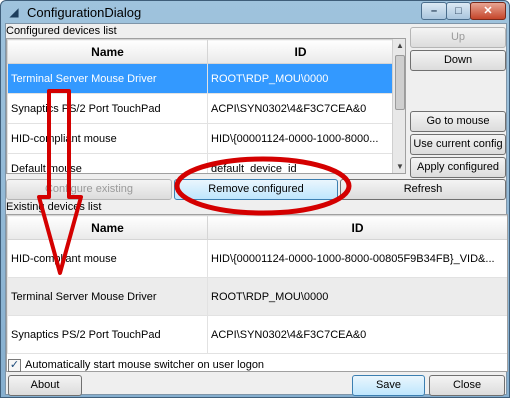 The width and height of the screenshot is (510, 398). I want to click on existing-devices-label: Existing devices list, so click(54, 207).